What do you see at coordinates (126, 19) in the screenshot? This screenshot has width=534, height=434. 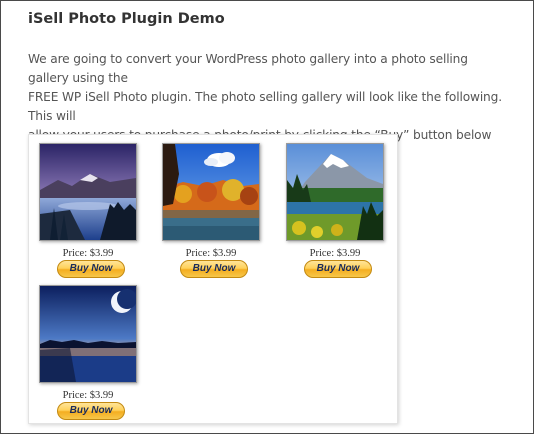 I see `post-title: iSell Photo Plugin Demo` at bounding box center [126, 19].